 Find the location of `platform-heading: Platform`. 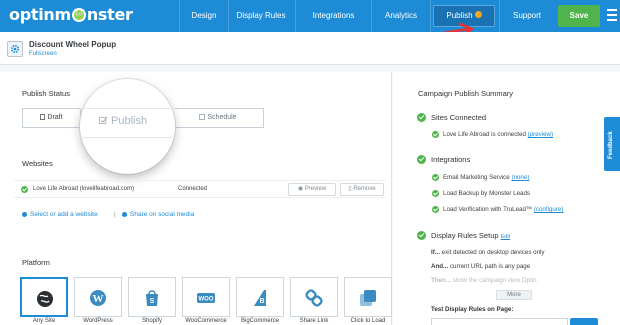

platform-heading: Platform is located at coordinates (36, 262).